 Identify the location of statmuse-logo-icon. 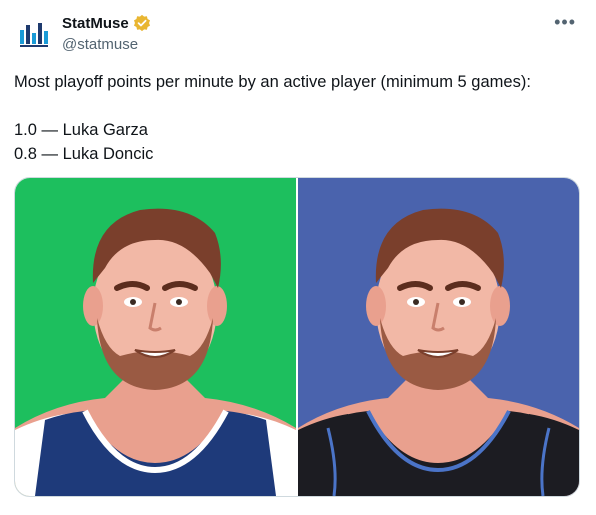
(34, 35).